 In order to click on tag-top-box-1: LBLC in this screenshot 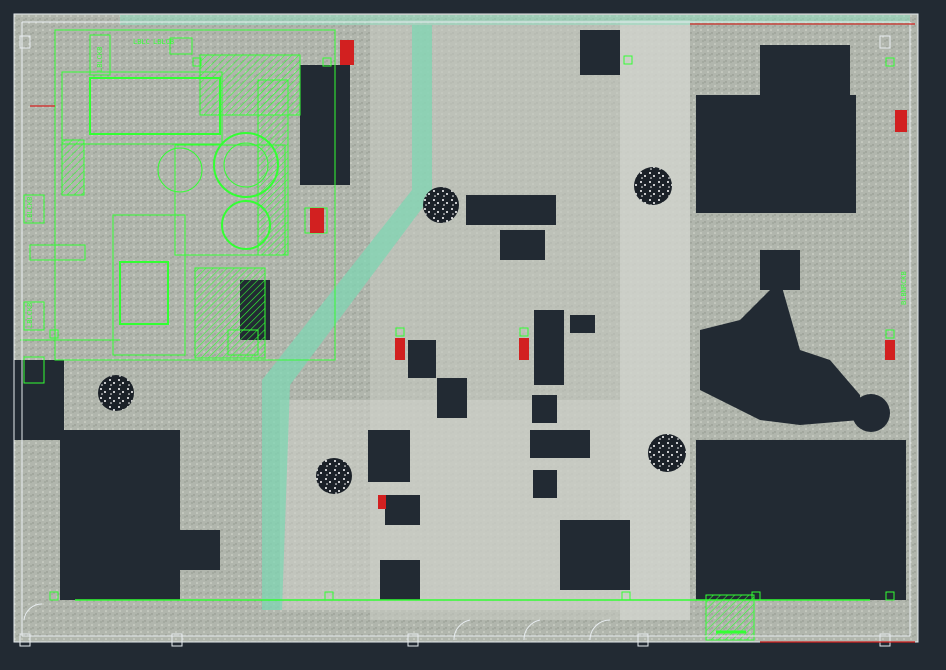, I will do `click(141, 42)`.